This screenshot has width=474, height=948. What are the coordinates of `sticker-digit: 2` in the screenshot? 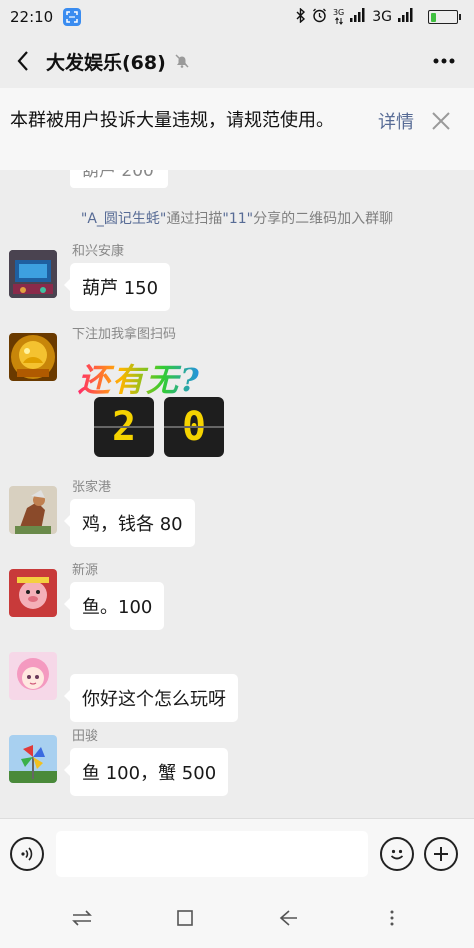 It's located at (124, 427).